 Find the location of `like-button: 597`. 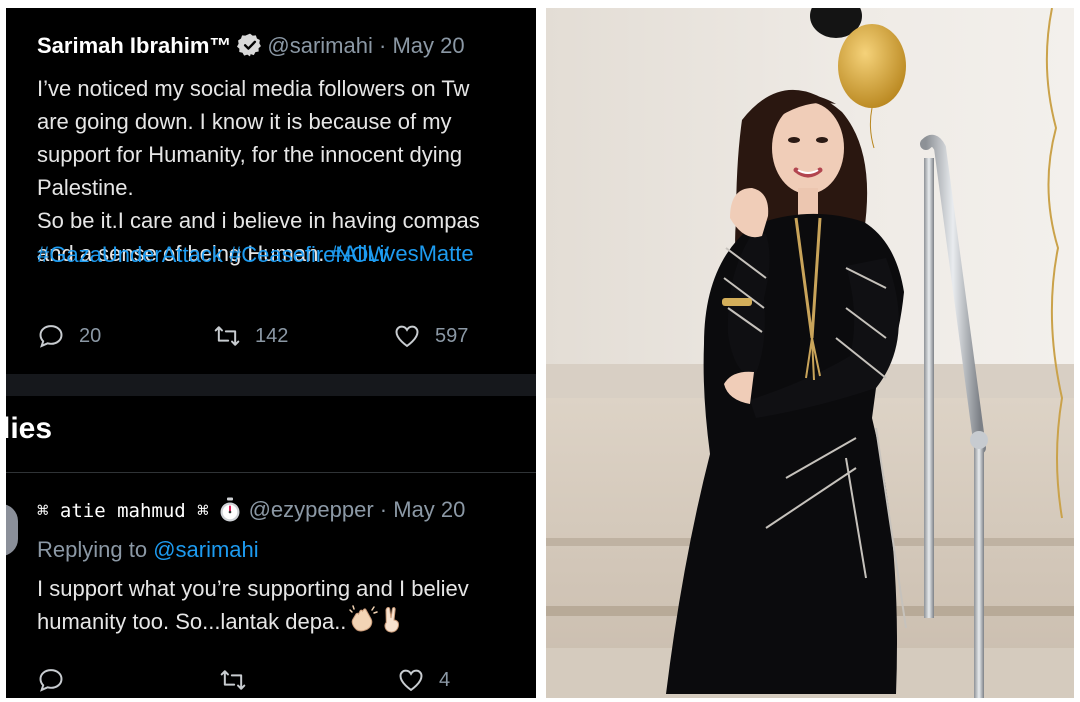

like-button: 597 is located at coordinates (430, 336).